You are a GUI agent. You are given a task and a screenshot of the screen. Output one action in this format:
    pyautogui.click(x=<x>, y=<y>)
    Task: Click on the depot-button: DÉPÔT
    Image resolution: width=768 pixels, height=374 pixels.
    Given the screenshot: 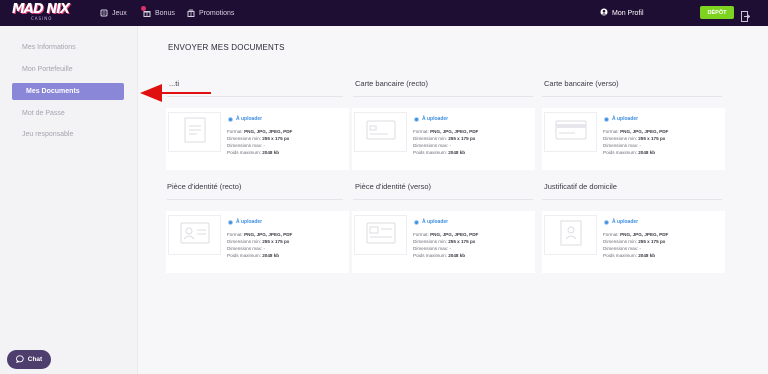 What is the action you would take?
    pyautogui.click(x=717, y=12)
    